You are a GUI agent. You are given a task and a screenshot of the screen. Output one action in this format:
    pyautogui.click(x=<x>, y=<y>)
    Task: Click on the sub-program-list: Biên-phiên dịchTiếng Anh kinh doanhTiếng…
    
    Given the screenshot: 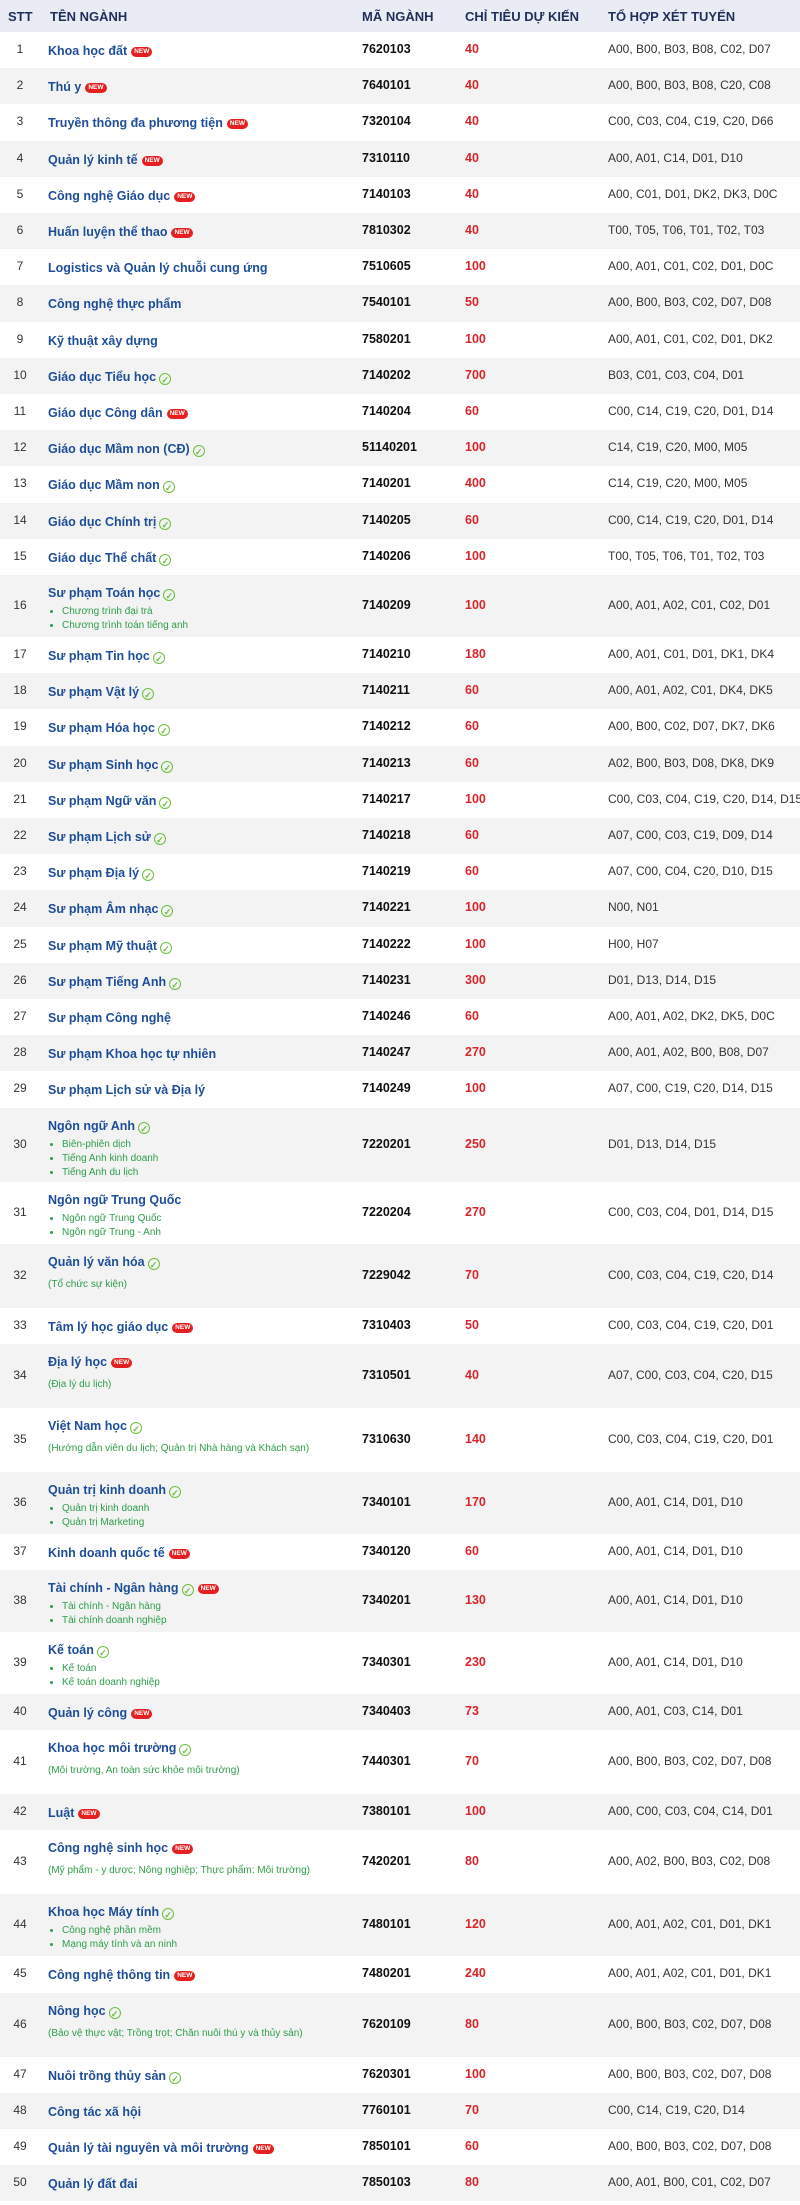 What is the action you would take?
    pyautogui.click(x=198, y=1159)
    